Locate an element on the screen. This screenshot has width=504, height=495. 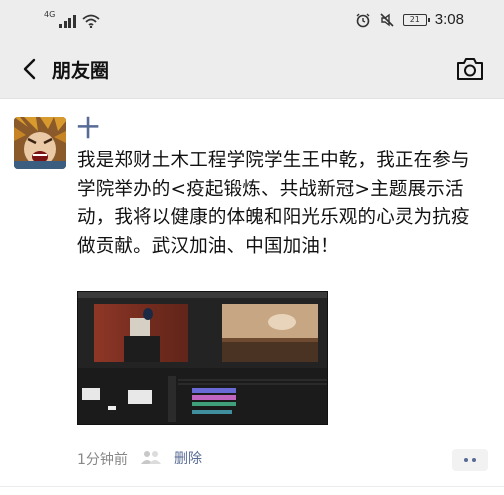
camera-icon is located at coordinates (470, 69).